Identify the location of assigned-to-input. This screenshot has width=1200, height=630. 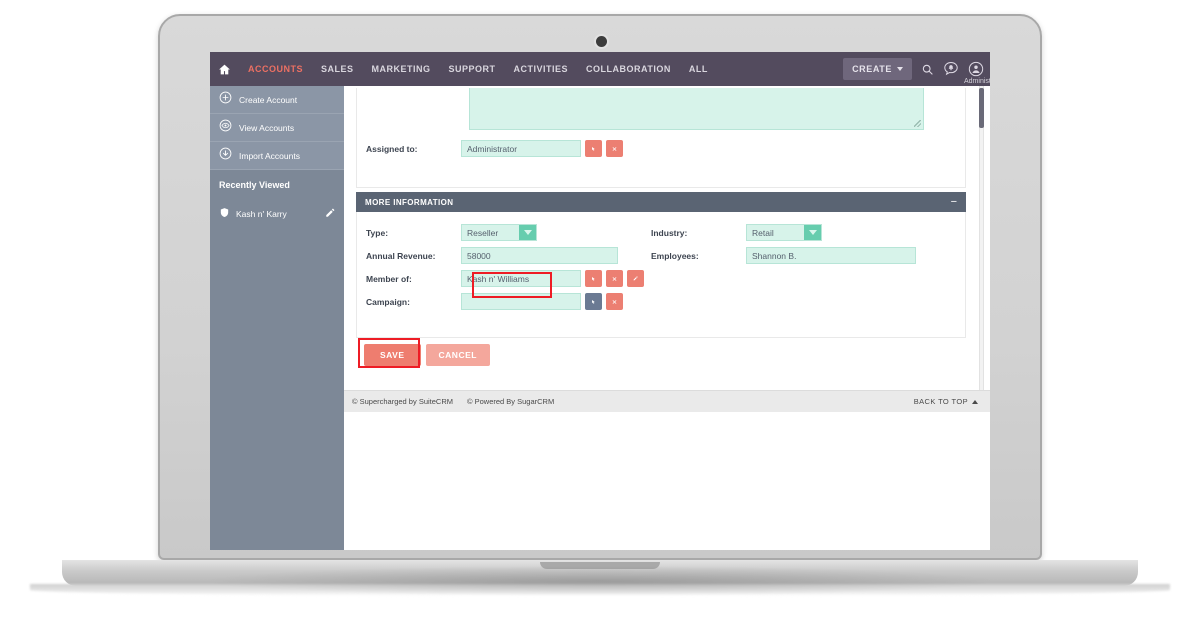
(521, 148).